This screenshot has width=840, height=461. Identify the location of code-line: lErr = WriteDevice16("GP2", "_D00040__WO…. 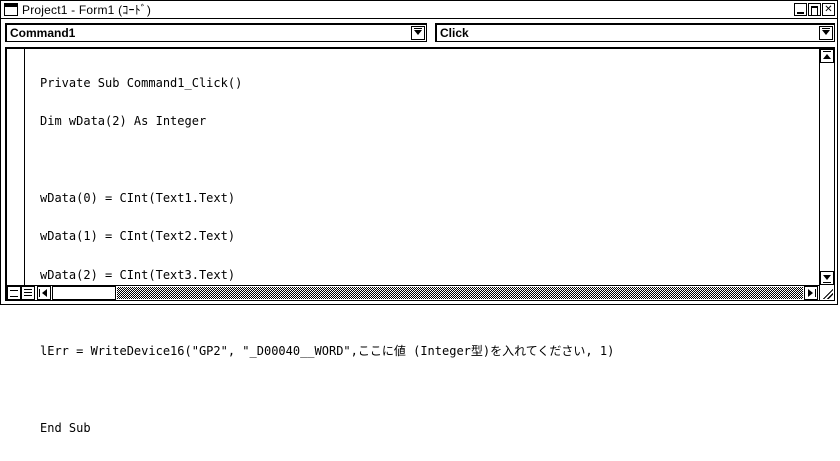
(427, 351).